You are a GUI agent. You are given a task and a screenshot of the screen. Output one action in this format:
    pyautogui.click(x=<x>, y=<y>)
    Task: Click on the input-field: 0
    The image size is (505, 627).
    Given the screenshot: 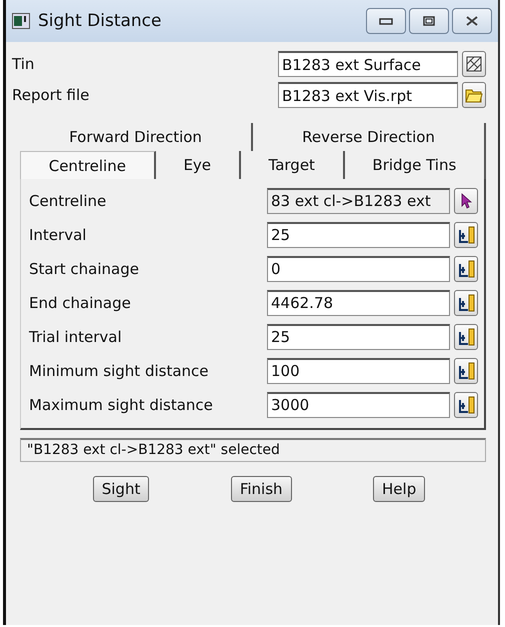 What is the action you would take?
    pyautogui.click(x=358, y=269)
    